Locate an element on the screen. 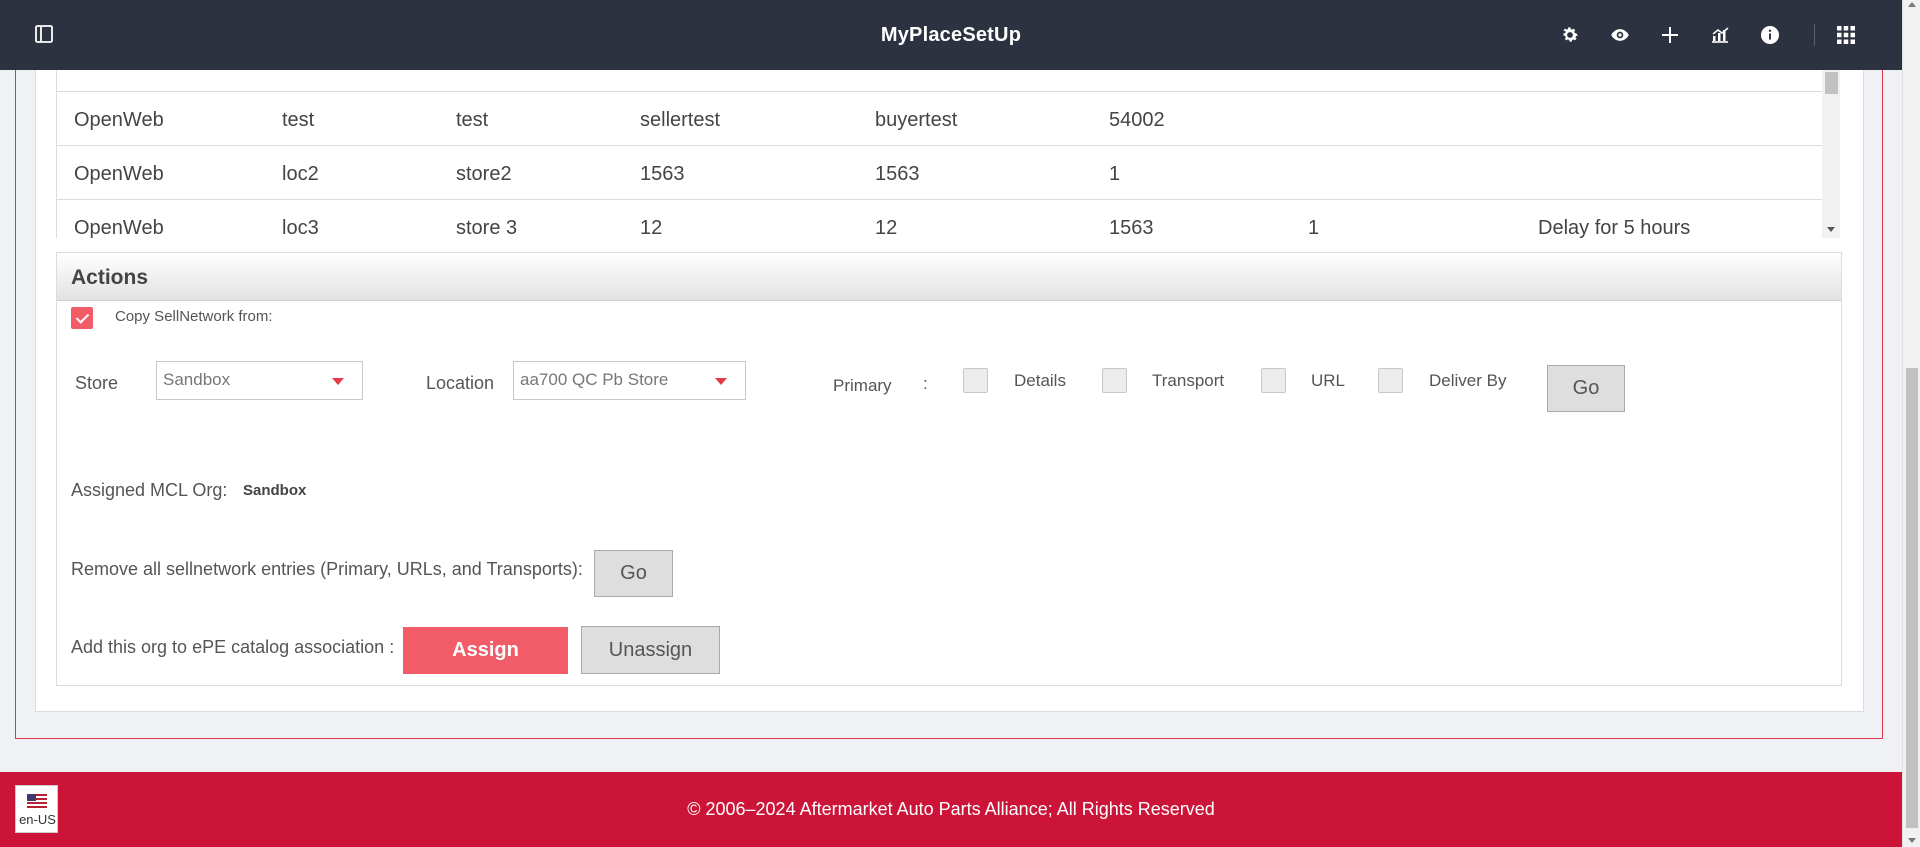 This screenshot has height=847, width=1920. assigned-mcl-org-label: Assigned MCL Org: is located at coordinates (149, 490).